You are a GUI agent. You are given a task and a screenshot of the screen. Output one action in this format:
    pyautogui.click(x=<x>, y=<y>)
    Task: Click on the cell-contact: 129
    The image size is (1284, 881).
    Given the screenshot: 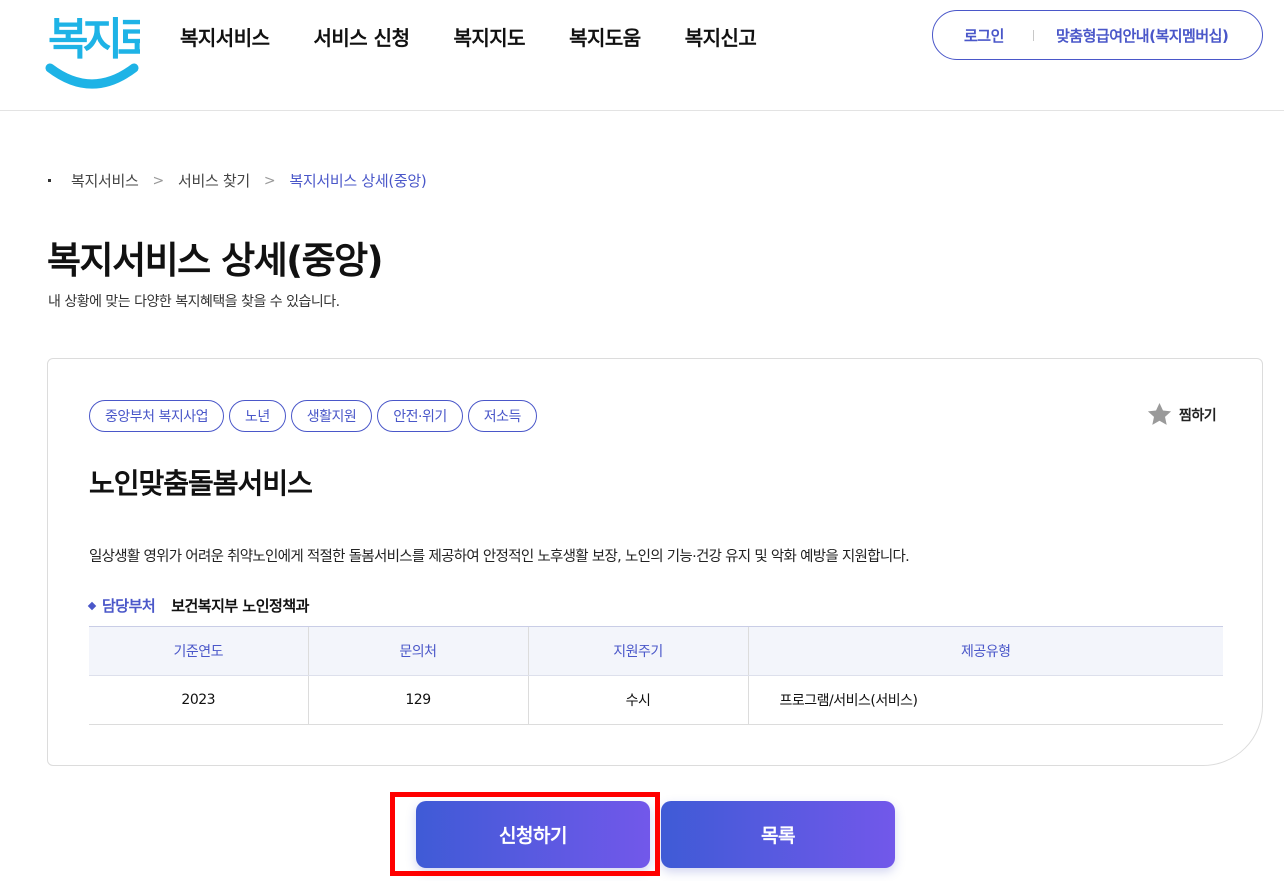 What is the action you would take?
    pyautogui.click(x=417, y=700)
    